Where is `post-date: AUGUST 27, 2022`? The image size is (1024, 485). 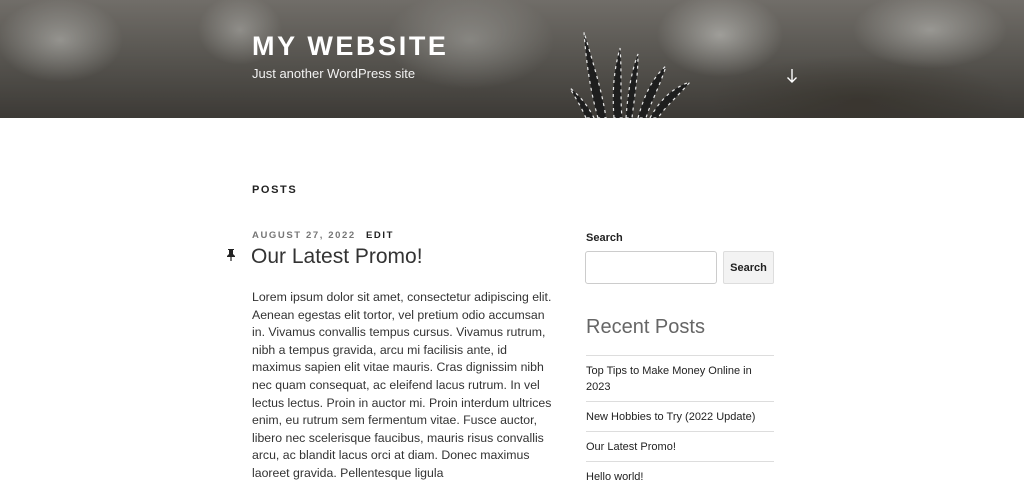
post-date: AUGUST 27, 2022 is located at coordinates (304, 235).